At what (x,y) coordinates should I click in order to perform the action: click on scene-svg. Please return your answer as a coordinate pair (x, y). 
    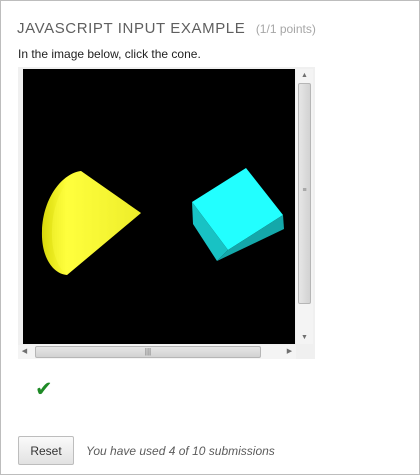
    Looking at the image, I should click on (162, 221).